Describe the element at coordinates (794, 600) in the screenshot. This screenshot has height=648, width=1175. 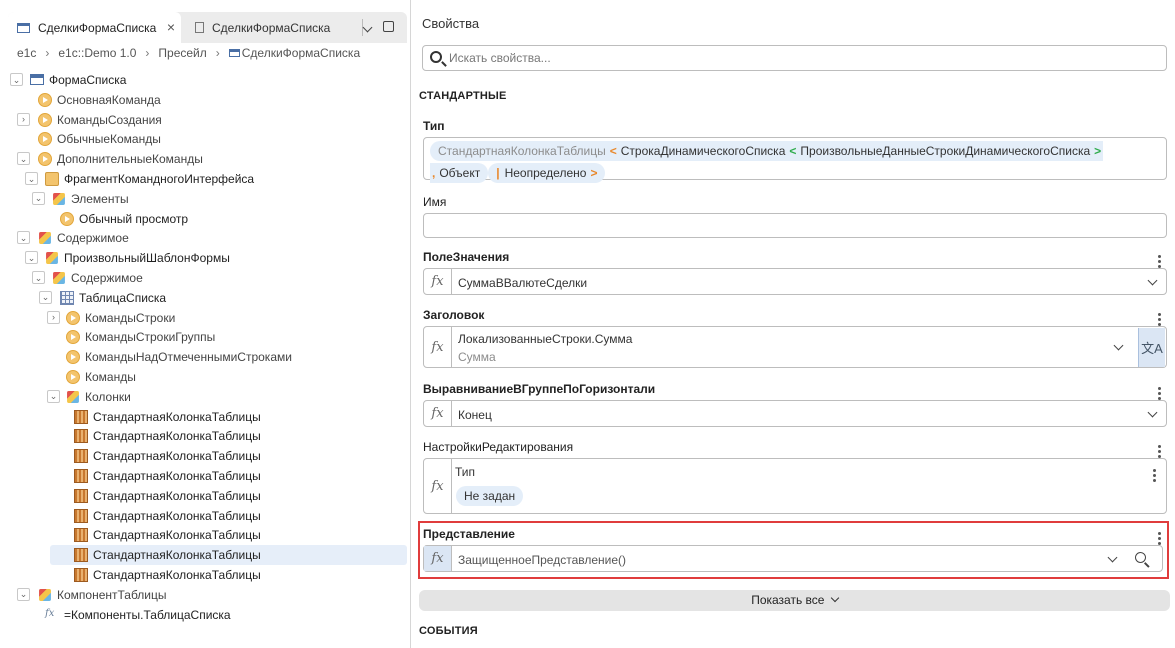
I see `show-all-button: Показать все` at that location.